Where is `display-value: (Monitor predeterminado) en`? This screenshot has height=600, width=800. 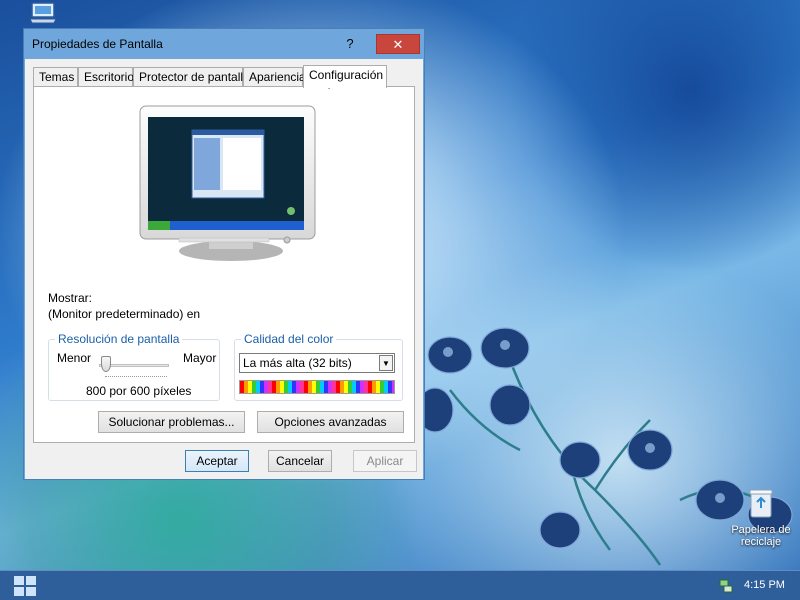 display-value: (Monitor predeterminado) en is located at coordinates (124, 314).